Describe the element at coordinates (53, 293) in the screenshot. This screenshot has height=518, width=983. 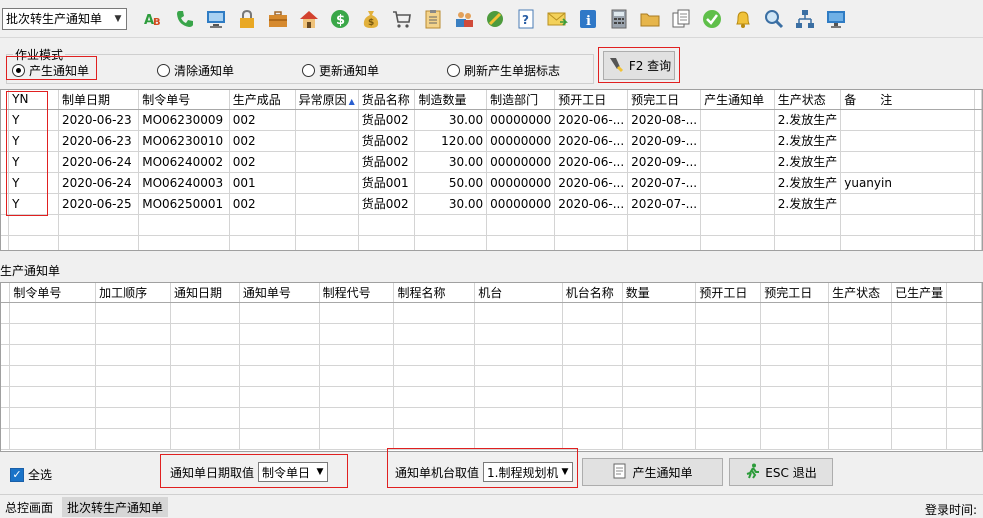
I see `column-header: 制令单号` at that location.